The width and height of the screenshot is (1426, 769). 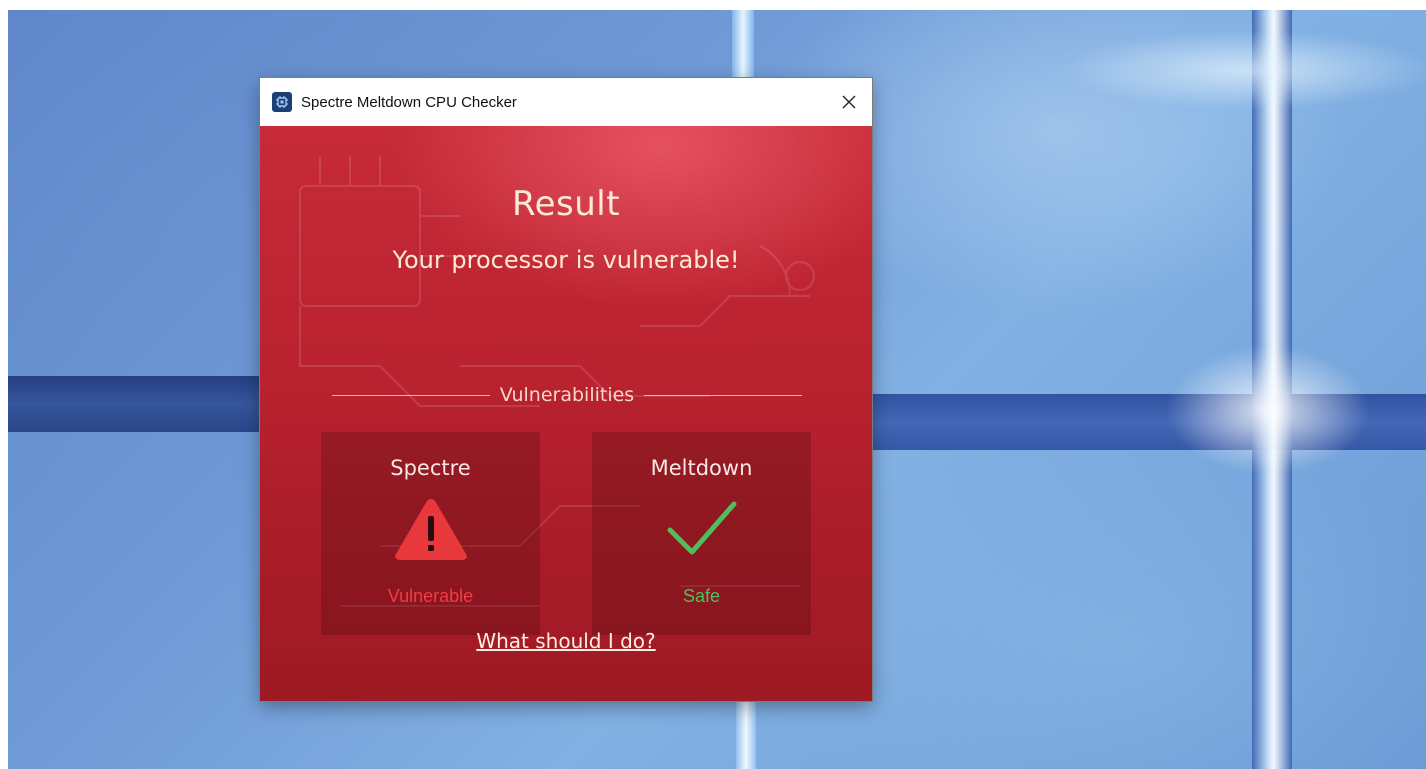 What do you see at coordinates (566, 204) in the screenshot?
I see `result-heading: Result` at bounding box center [566, 204].